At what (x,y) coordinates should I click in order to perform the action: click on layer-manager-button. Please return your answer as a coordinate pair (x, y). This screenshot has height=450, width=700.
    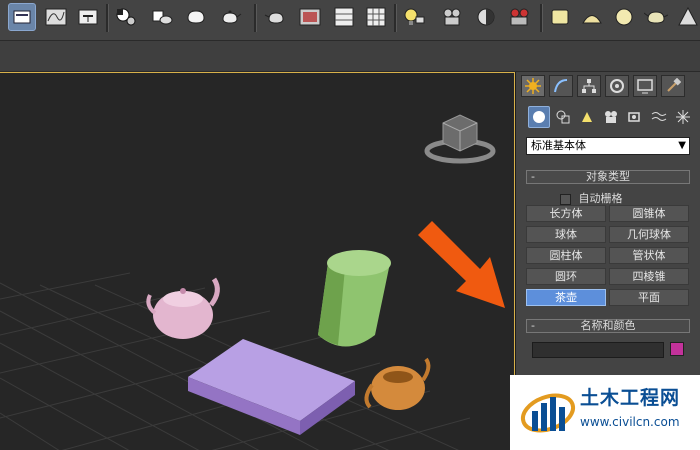
    Looking at the image, I should click on (22, 17).